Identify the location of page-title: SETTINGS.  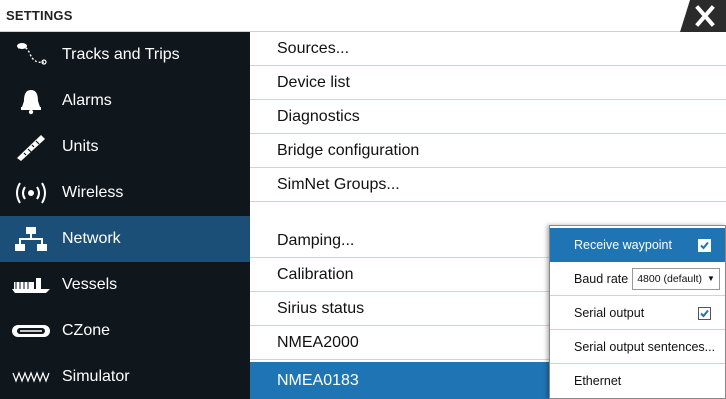
(39, 15).